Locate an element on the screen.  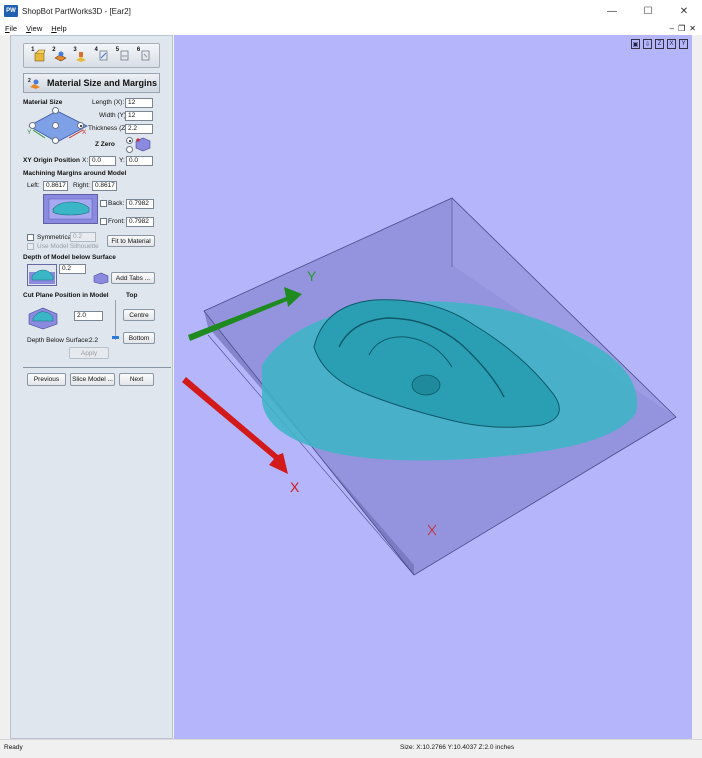
thickness-label: Thickness (Z): is located at coordinates (109, 128).